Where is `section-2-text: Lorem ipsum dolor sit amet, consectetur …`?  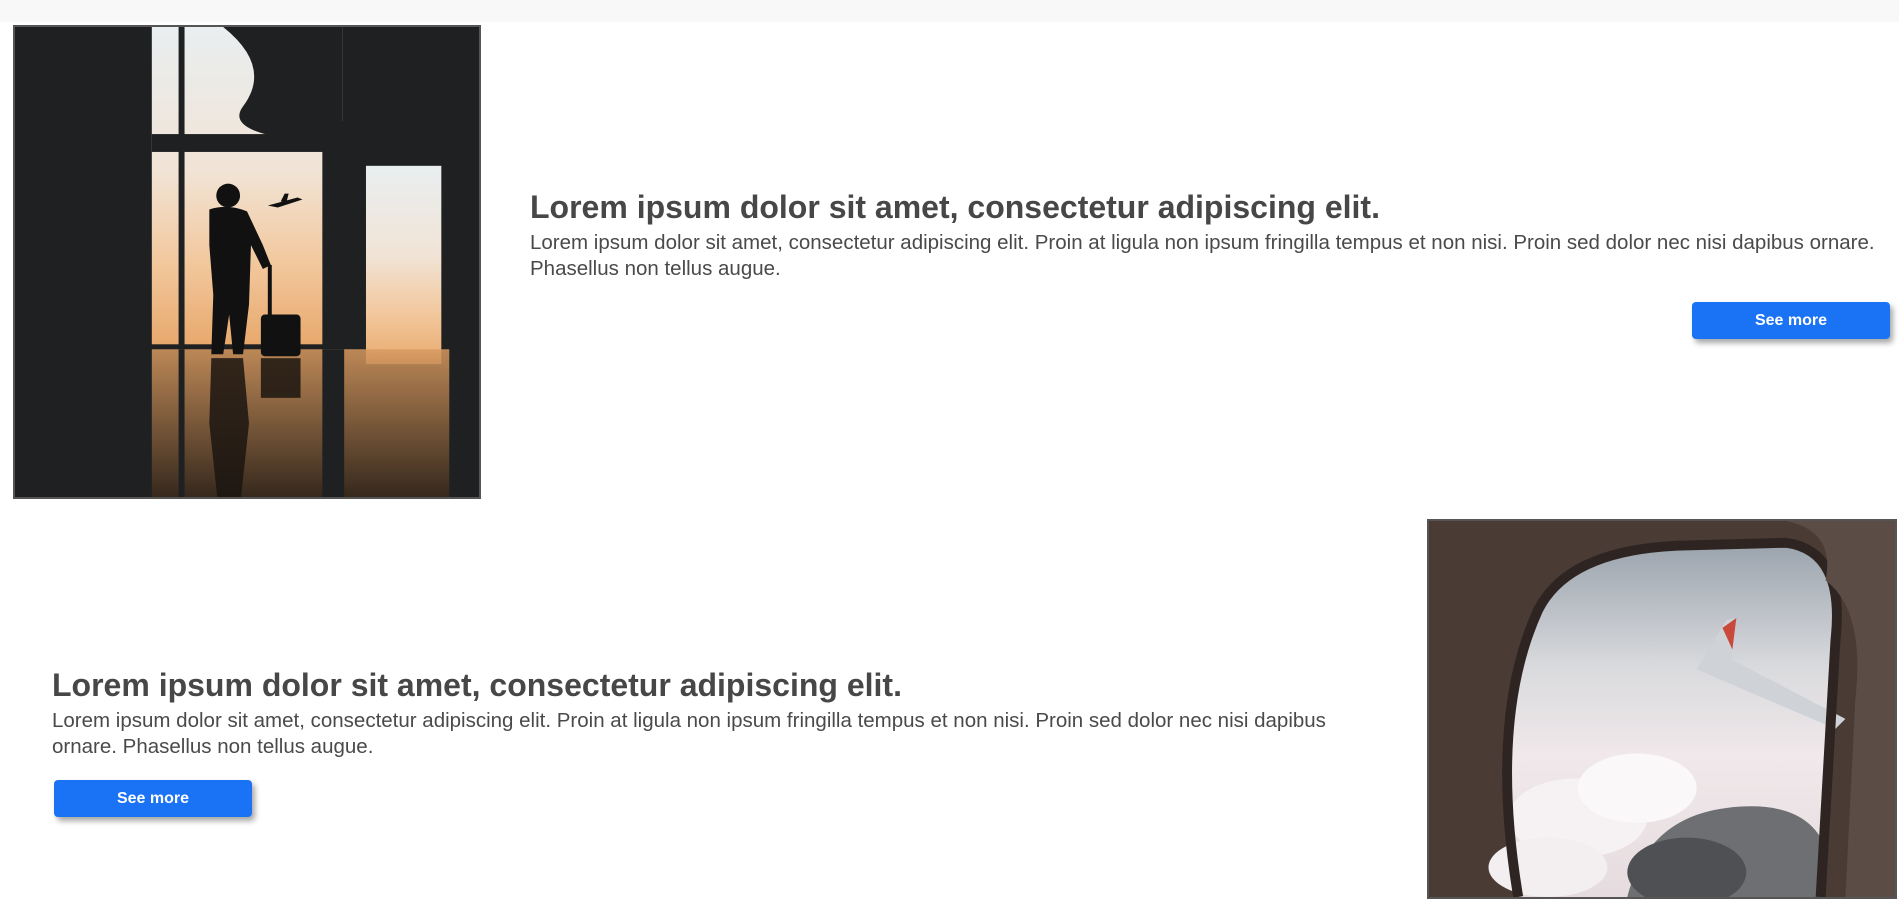 section-2-text: Lorem ipsum dolor sit amet, consectetur … is located at coordinates (717, 711).